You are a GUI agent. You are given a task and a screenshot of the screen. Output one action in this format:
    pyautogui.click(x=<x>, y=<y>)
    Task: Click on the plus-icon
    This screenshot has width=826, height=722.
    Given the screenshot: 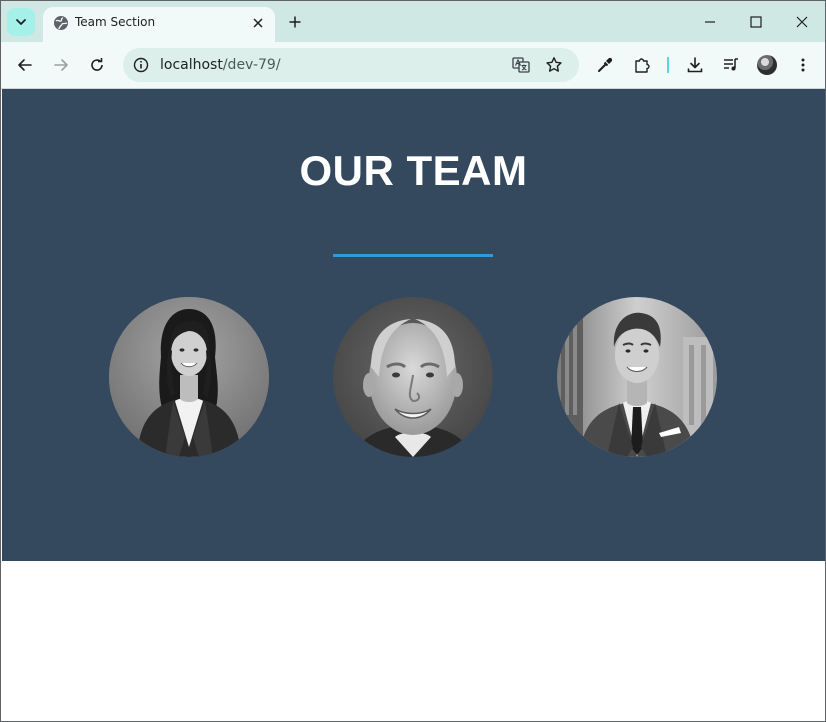 What is the action you would take?
    pyautogui.click(x=295, y=22)
    